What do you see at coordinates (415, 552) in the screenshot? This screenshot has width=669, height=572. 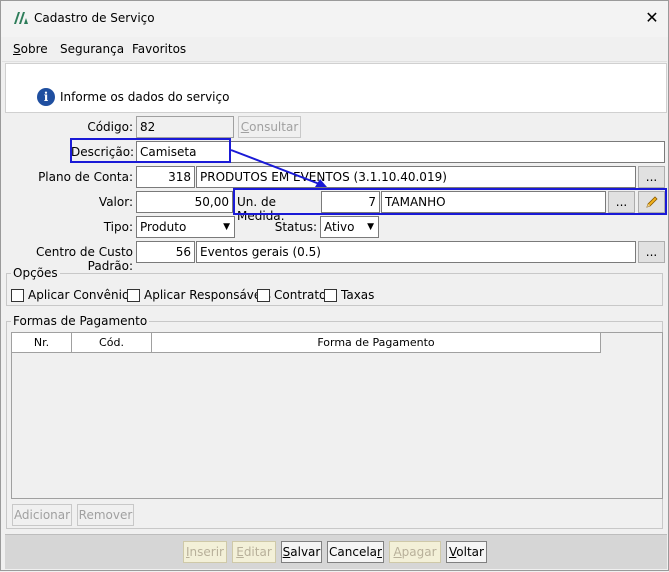 I see `apagar-button: Apagar` at bounding box center [415, 552].